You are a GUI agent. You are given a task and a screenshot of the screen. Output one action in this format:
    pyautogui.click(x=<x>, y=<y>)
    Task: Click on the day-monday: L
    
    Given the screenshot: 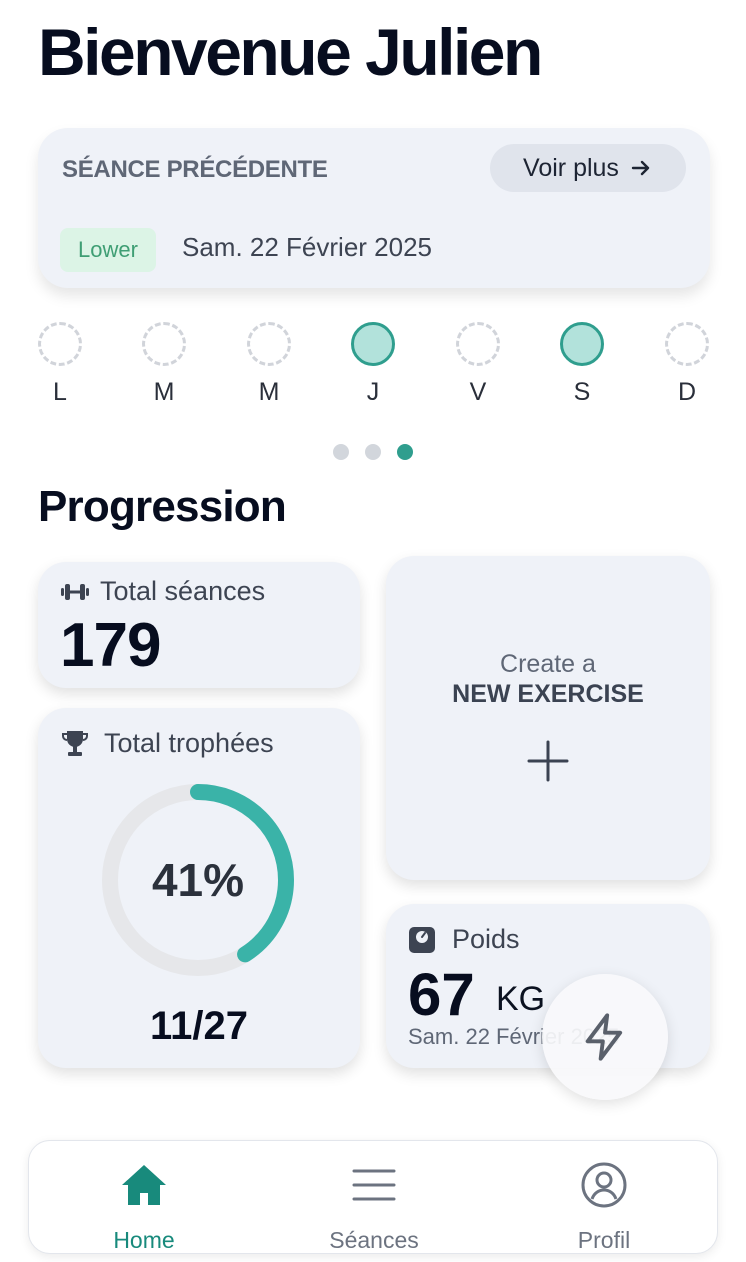 What is the action you would take?
    pyautogui.click(x=60, y=364)
    